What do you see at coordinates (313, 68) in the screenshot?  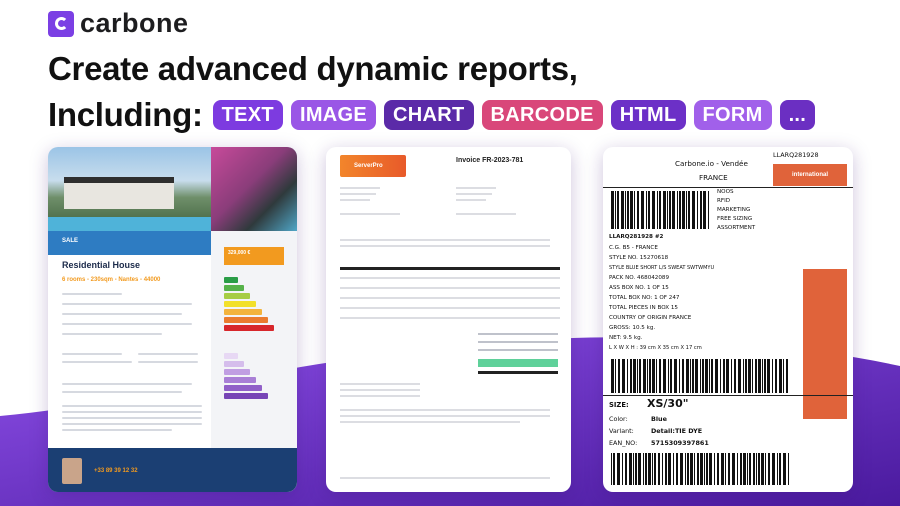 I see `headline-line-1: Create advanced dynamic reports,` at bounding box center [313, 68].